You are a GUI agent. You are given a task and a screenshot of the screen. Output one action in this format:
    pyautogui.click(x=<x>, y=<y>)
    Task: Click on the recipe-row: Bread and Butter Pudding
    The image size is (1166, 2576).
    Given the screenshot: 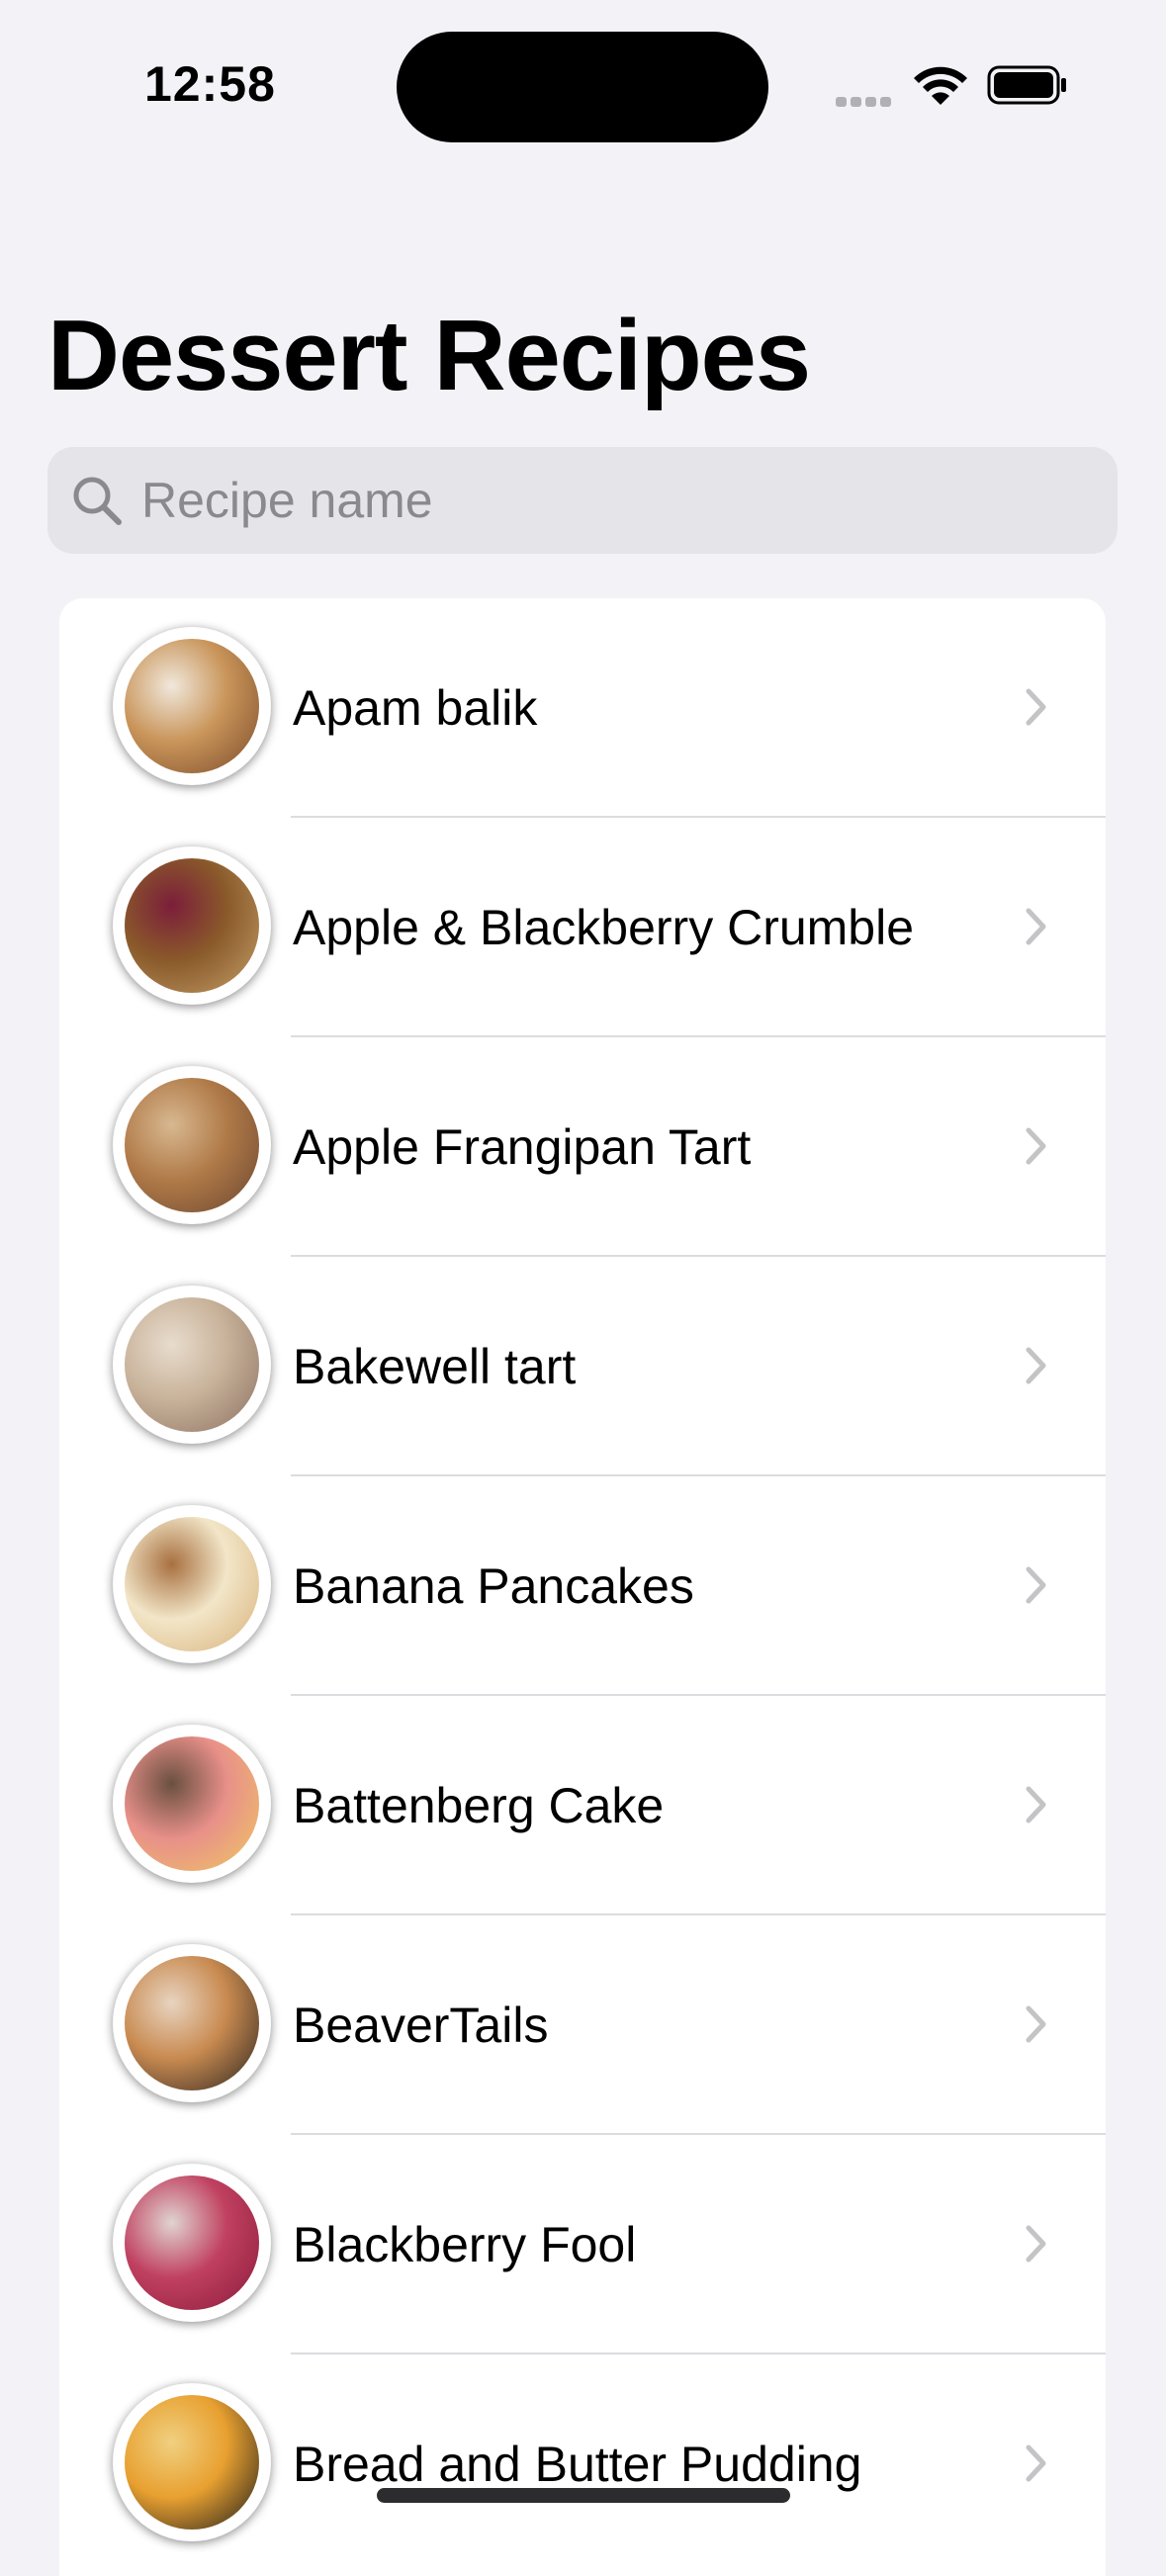 What is the action you would take?
    pyautogui.click(x=582, y=2464)
    